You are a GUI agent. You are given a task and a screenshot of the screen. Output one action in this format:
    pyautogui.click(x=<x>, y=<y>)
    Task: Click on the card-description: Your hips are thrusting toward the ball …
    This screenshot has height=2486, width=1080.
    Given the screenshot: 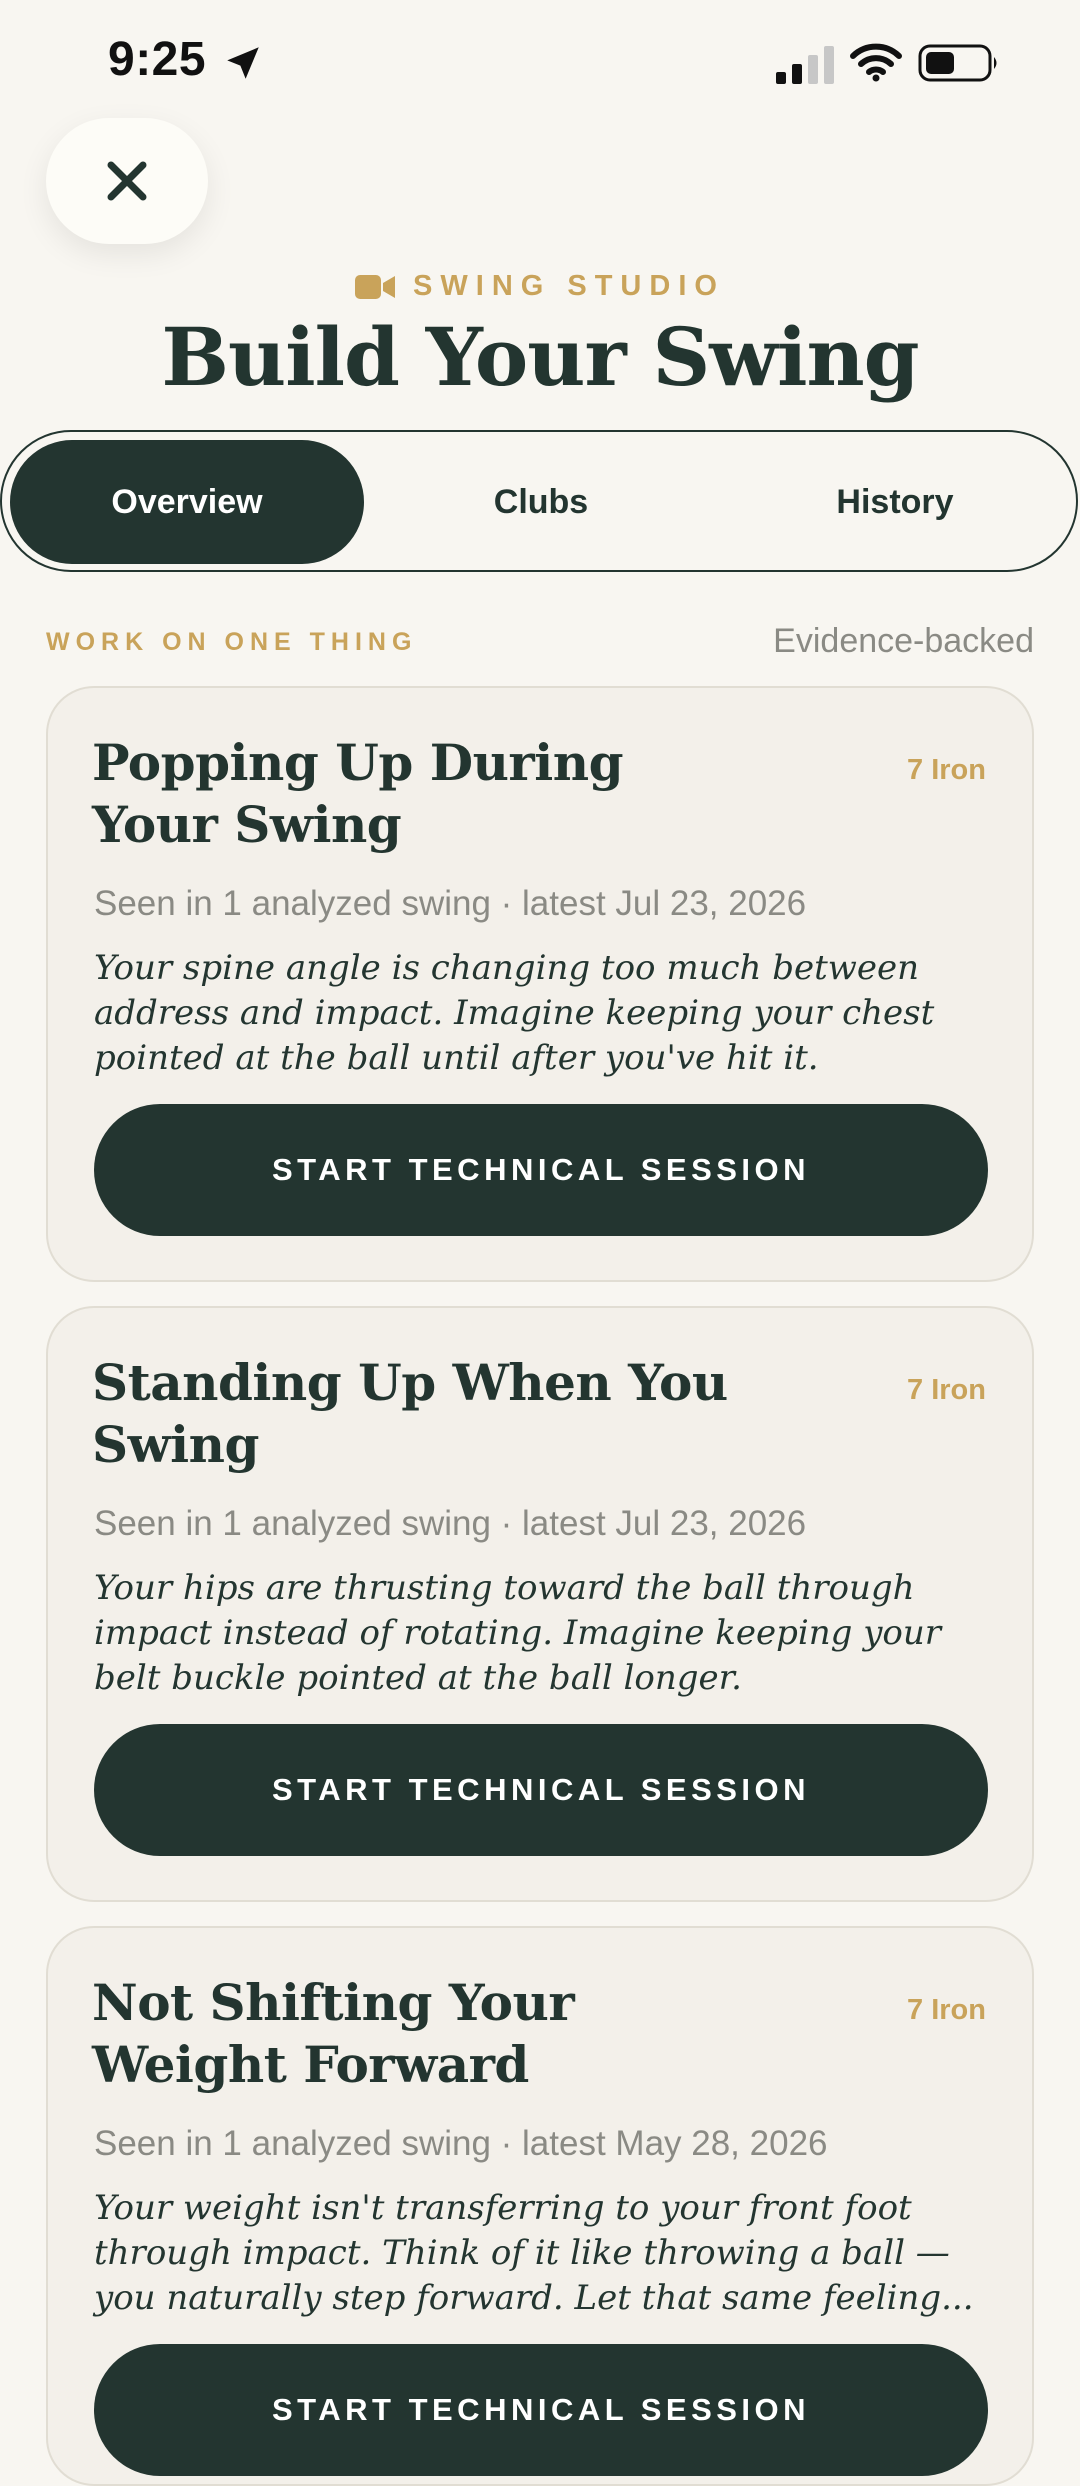 What is the action you would take?
    pyautogui.click(x=518, y=1633)
    